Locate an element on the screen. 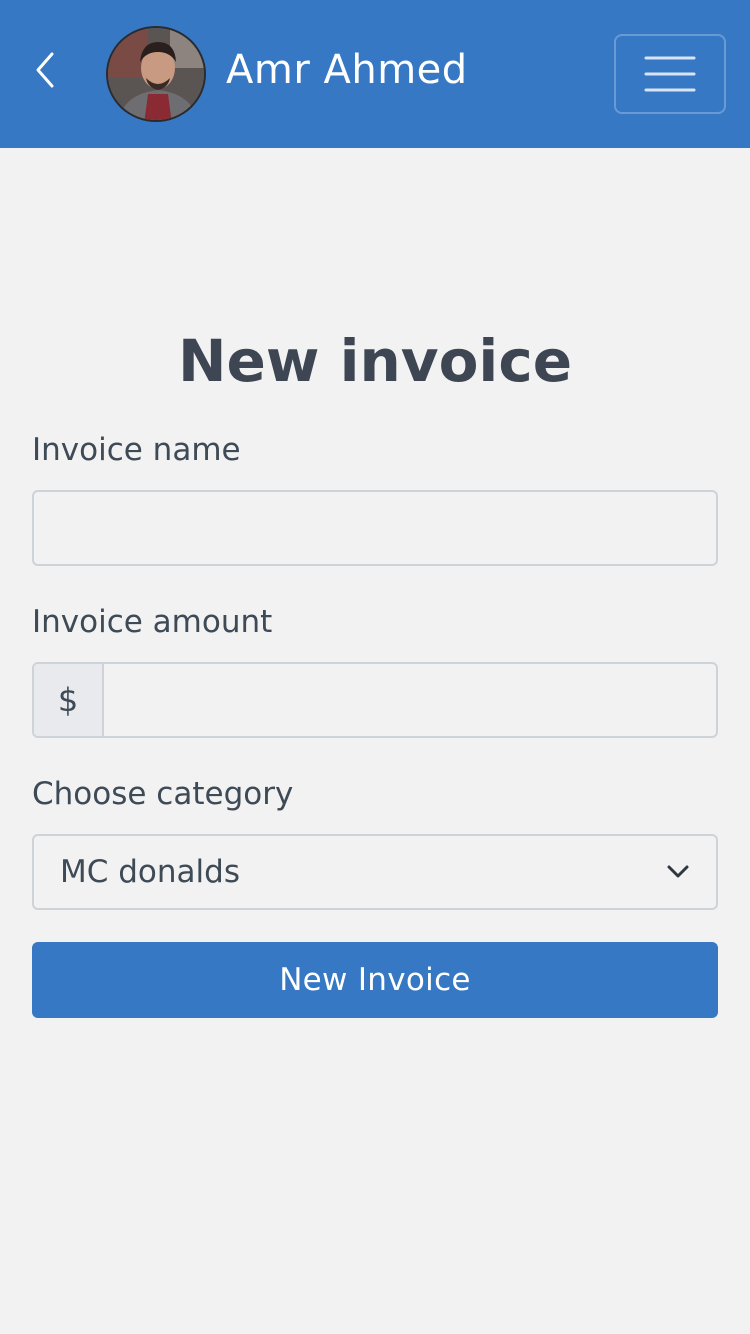  invoice-name-input is located at coordinates (375, 528).